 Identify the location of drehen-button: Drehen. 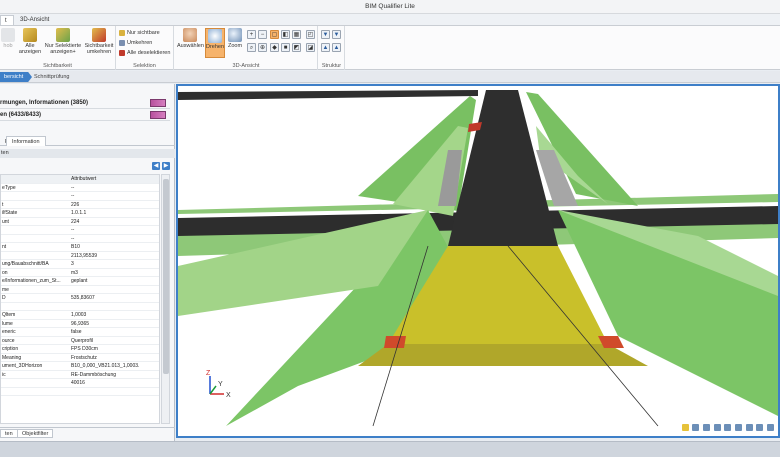
(215, 43).